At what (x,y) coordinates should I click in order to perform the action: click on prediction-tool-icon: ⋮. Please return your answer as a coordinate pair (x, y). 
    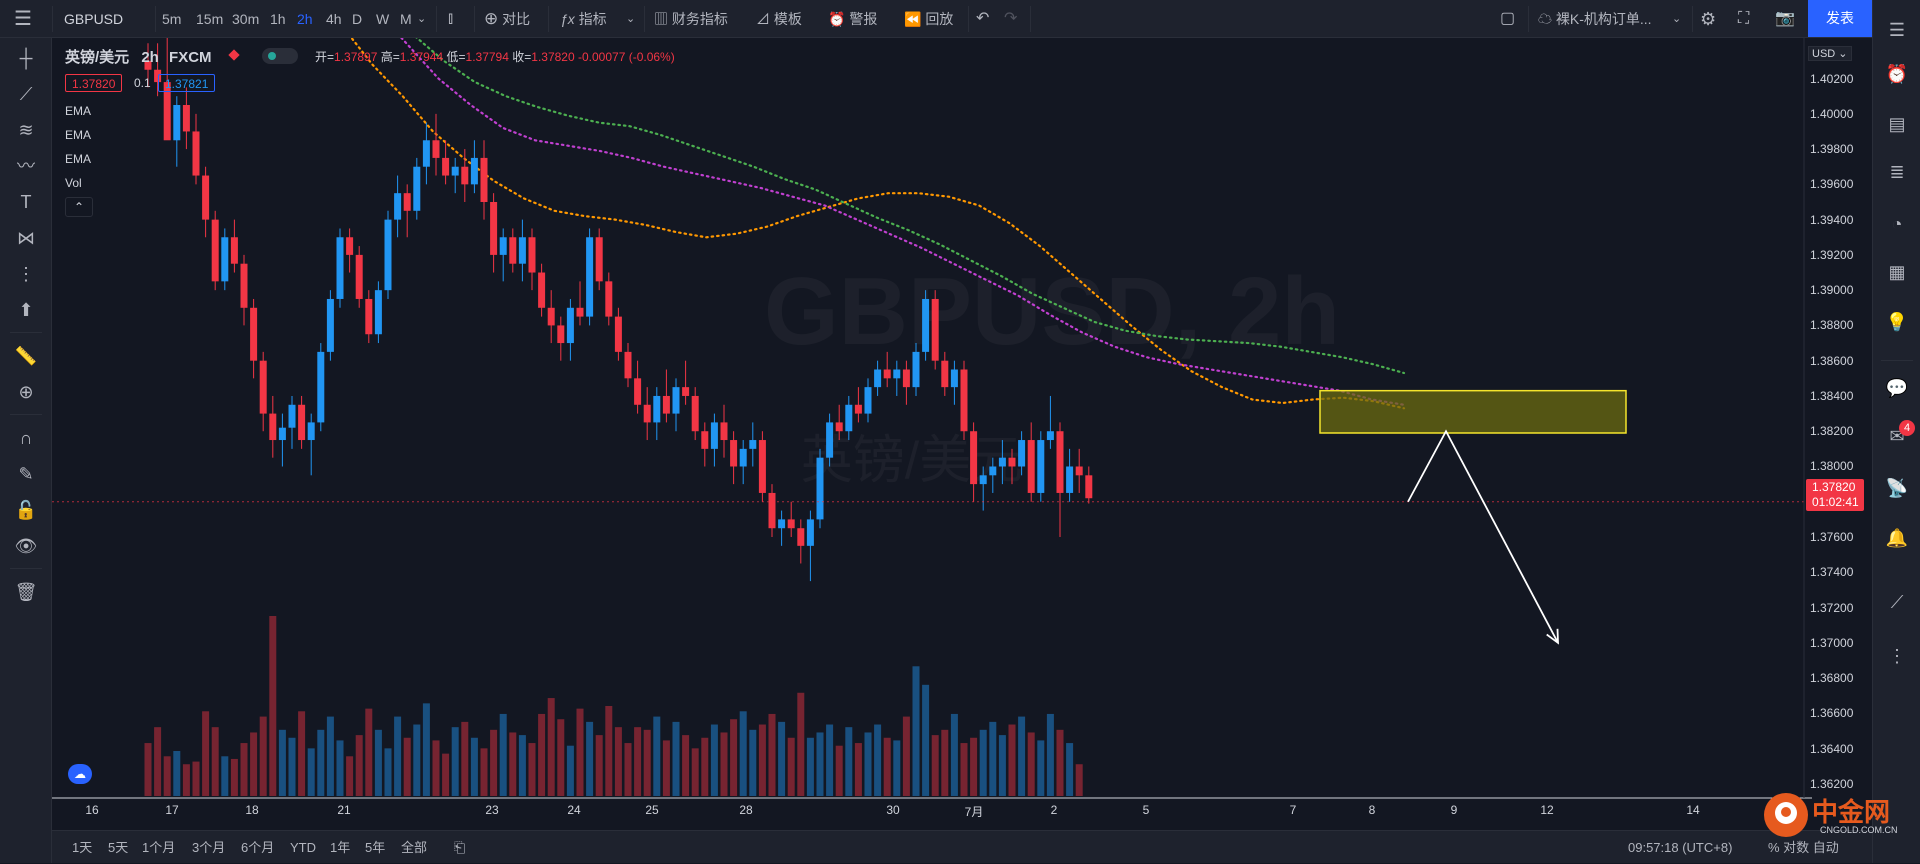
    Looking at the image, I should click on (26, 274).